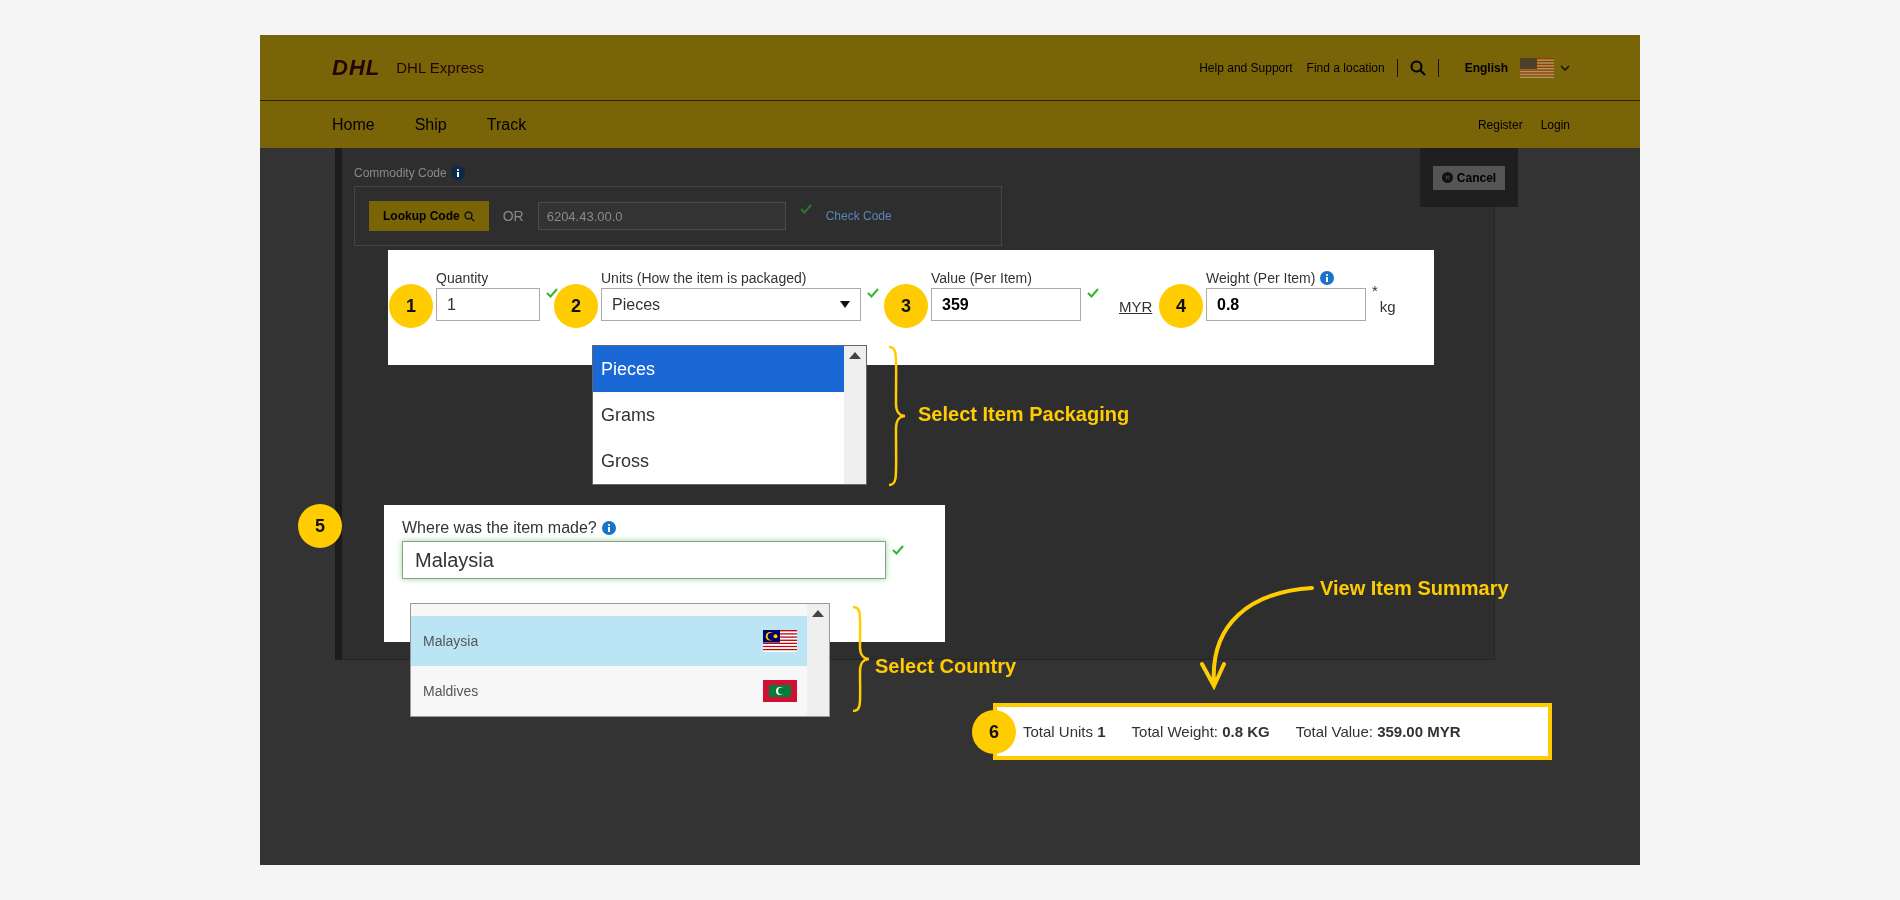 The height and width of the screenshot is (900, 1900). I want to click on input-field: 359, so click(1006, 304).